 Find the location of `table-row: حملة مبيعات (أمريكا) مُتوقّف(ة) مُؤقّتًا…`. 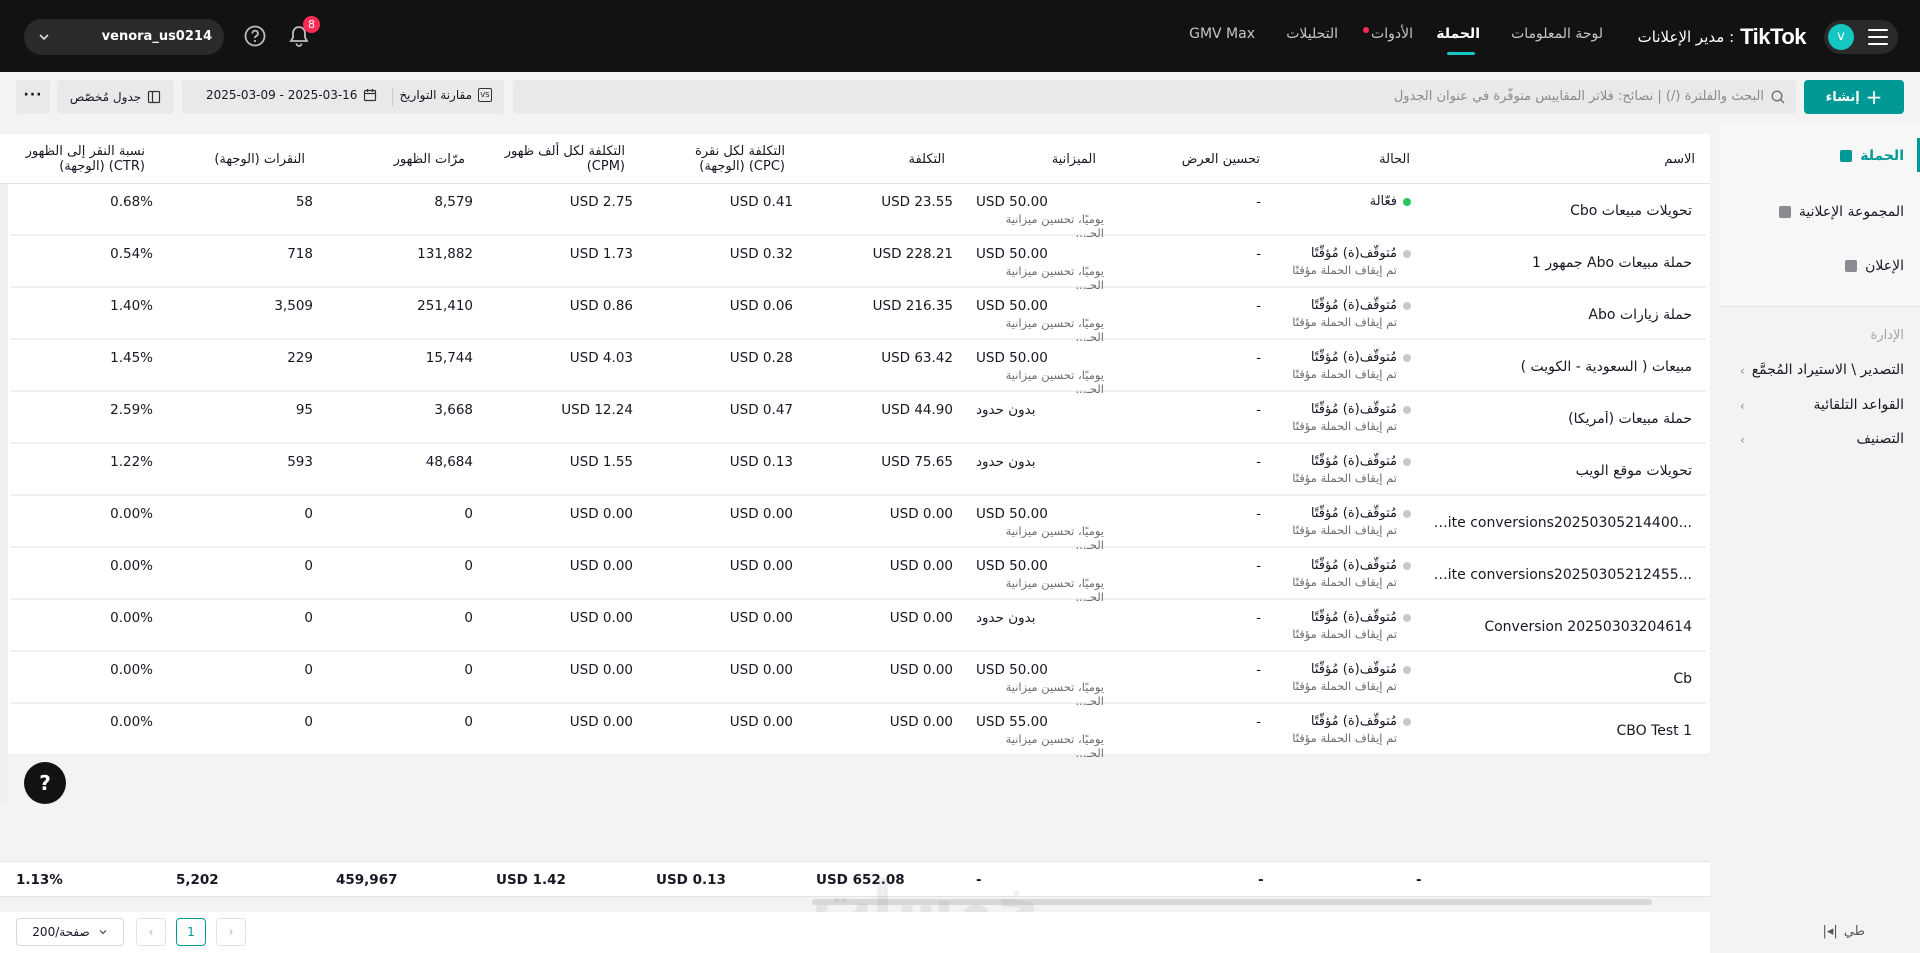

table-row: حملة مبيعات (أمريكا) مُتوقّف(ة) مُؤقّتًا… is located at coordinates (858, 419).